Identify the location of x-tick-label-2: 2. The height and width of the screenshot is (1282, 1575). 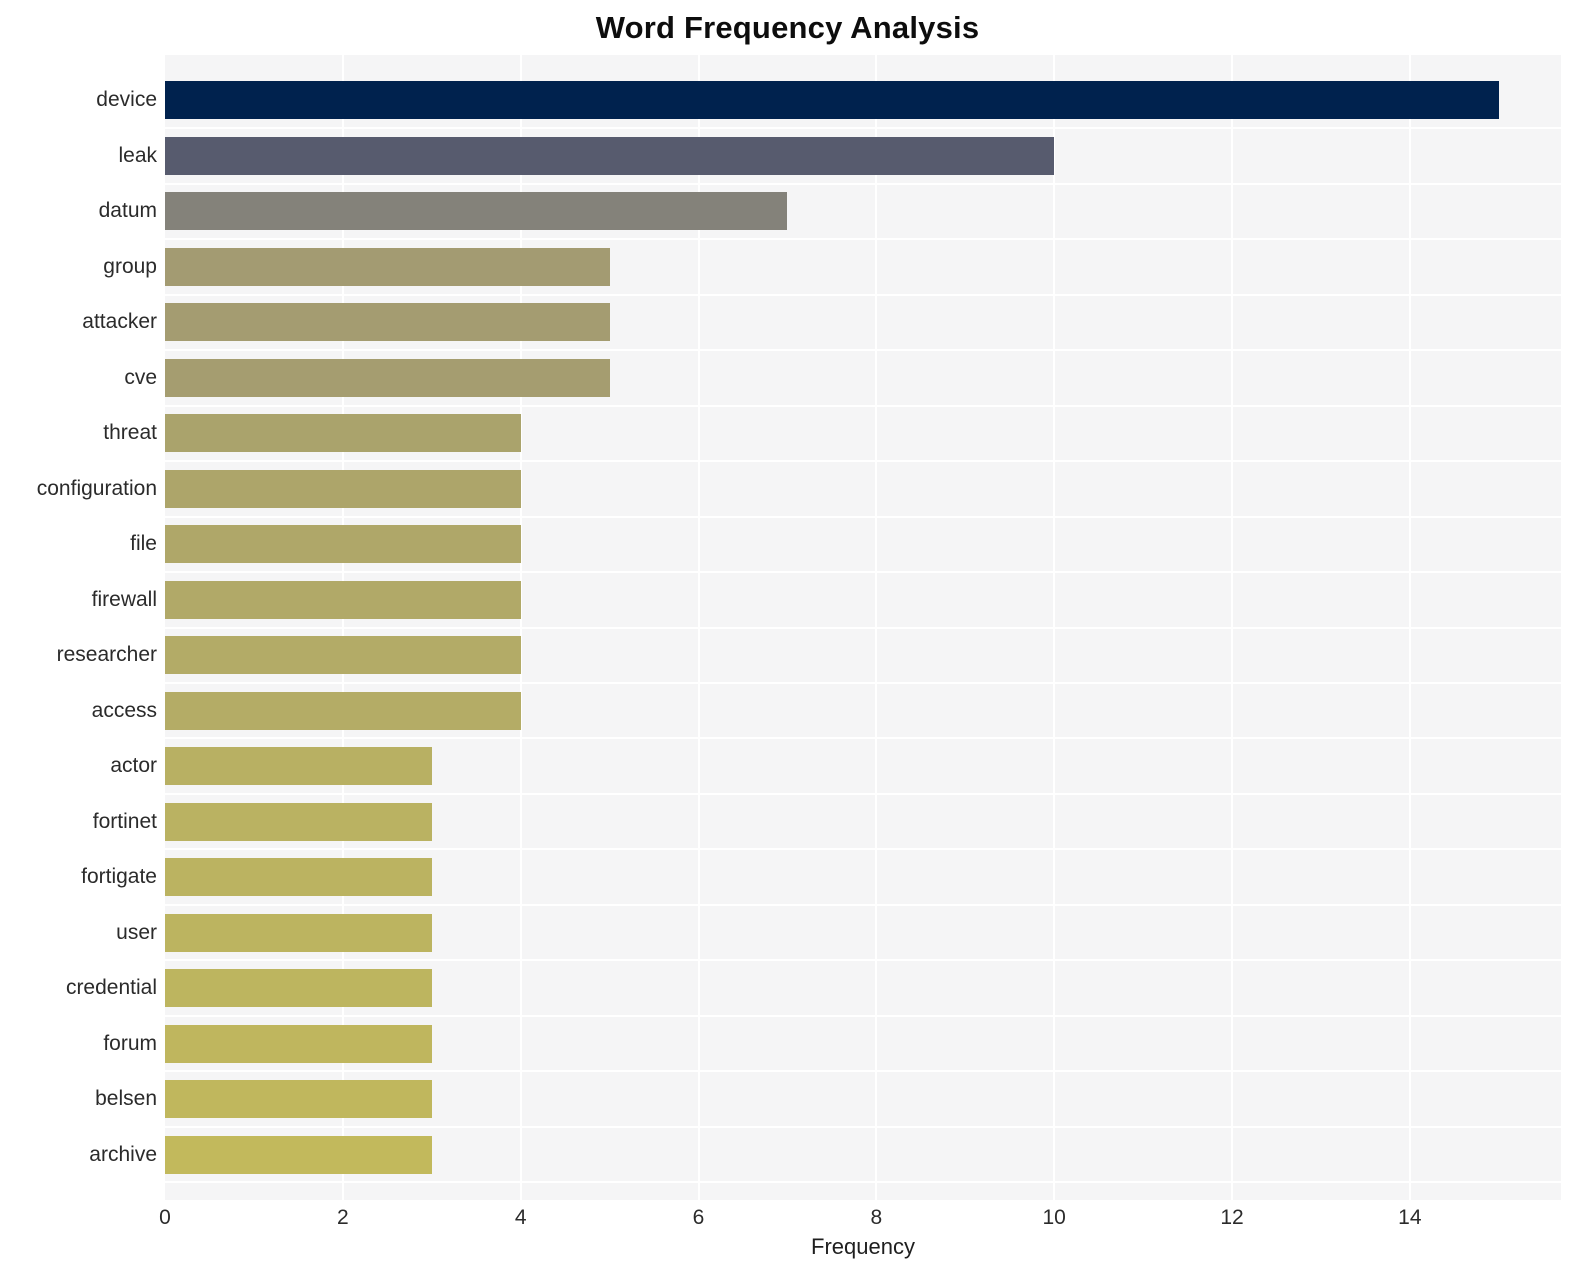
(342, 1217).